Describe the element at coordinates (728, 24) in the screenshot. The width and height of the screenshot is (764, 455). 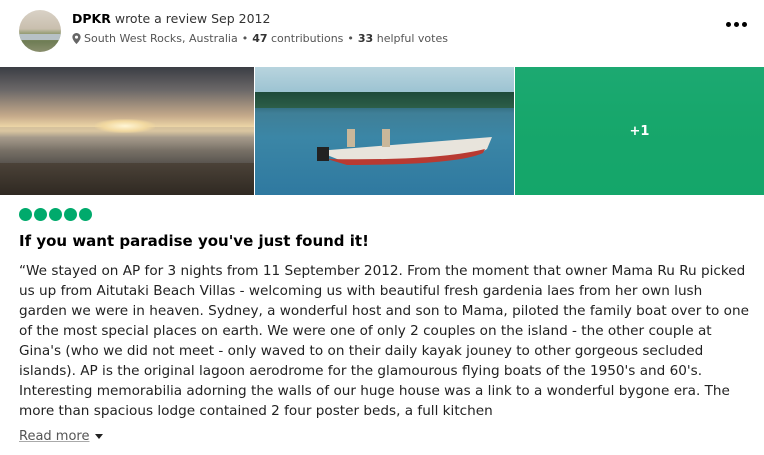
I see `more-horizontal-icon` at that location.